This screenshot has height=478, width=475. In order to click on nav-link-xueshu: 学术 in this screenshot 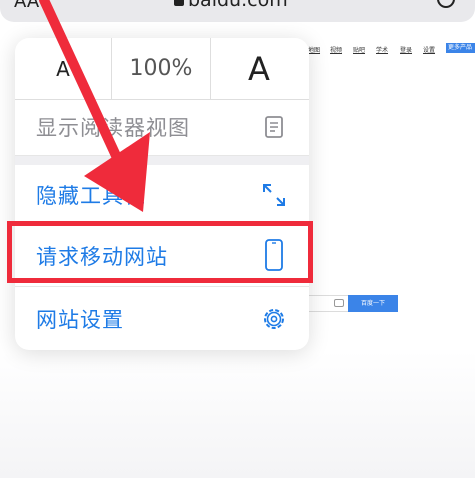, I will do `click(382, 49)`.